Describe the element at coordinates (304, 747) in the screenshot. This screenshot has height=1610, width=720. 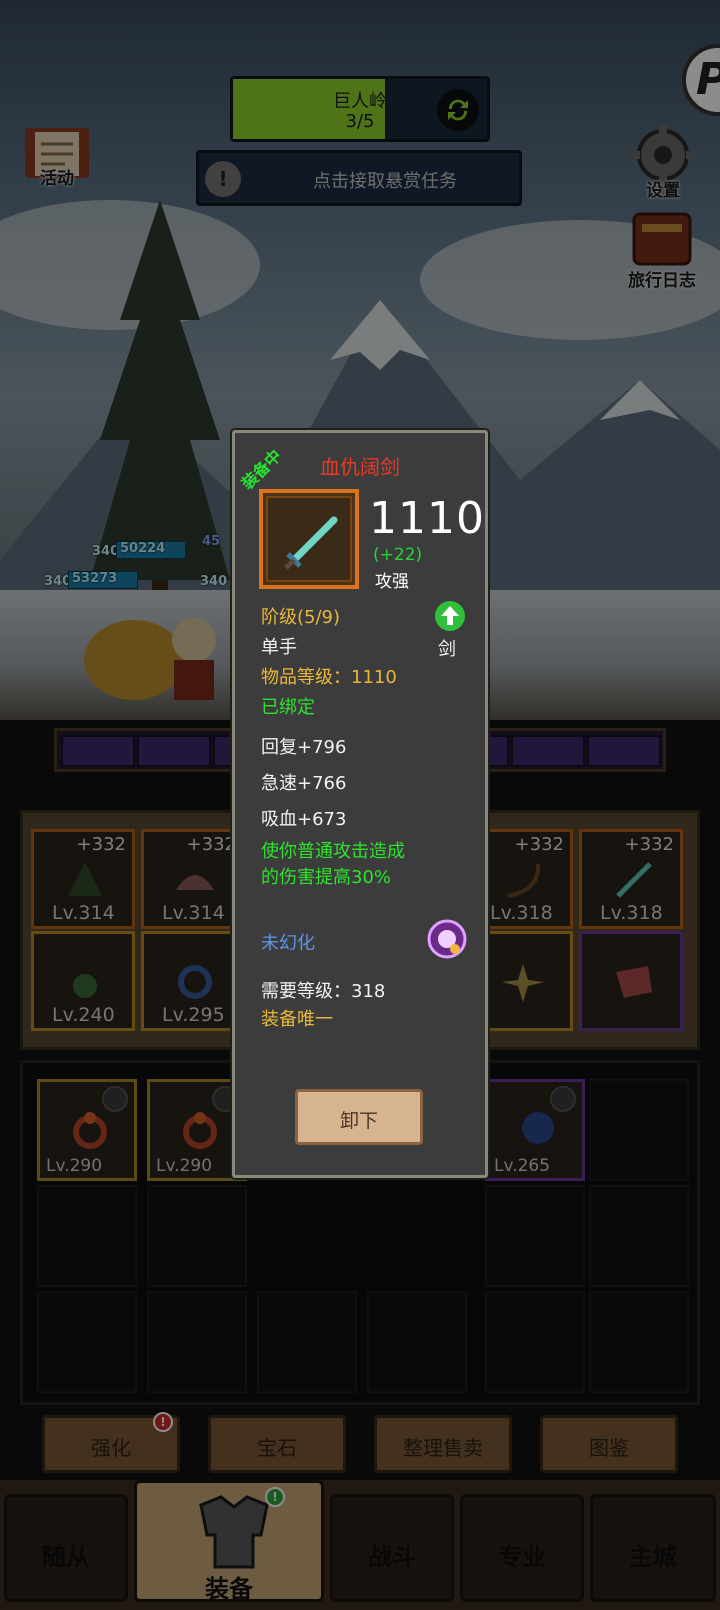
I see `stat-line: 回复+796` at that location.